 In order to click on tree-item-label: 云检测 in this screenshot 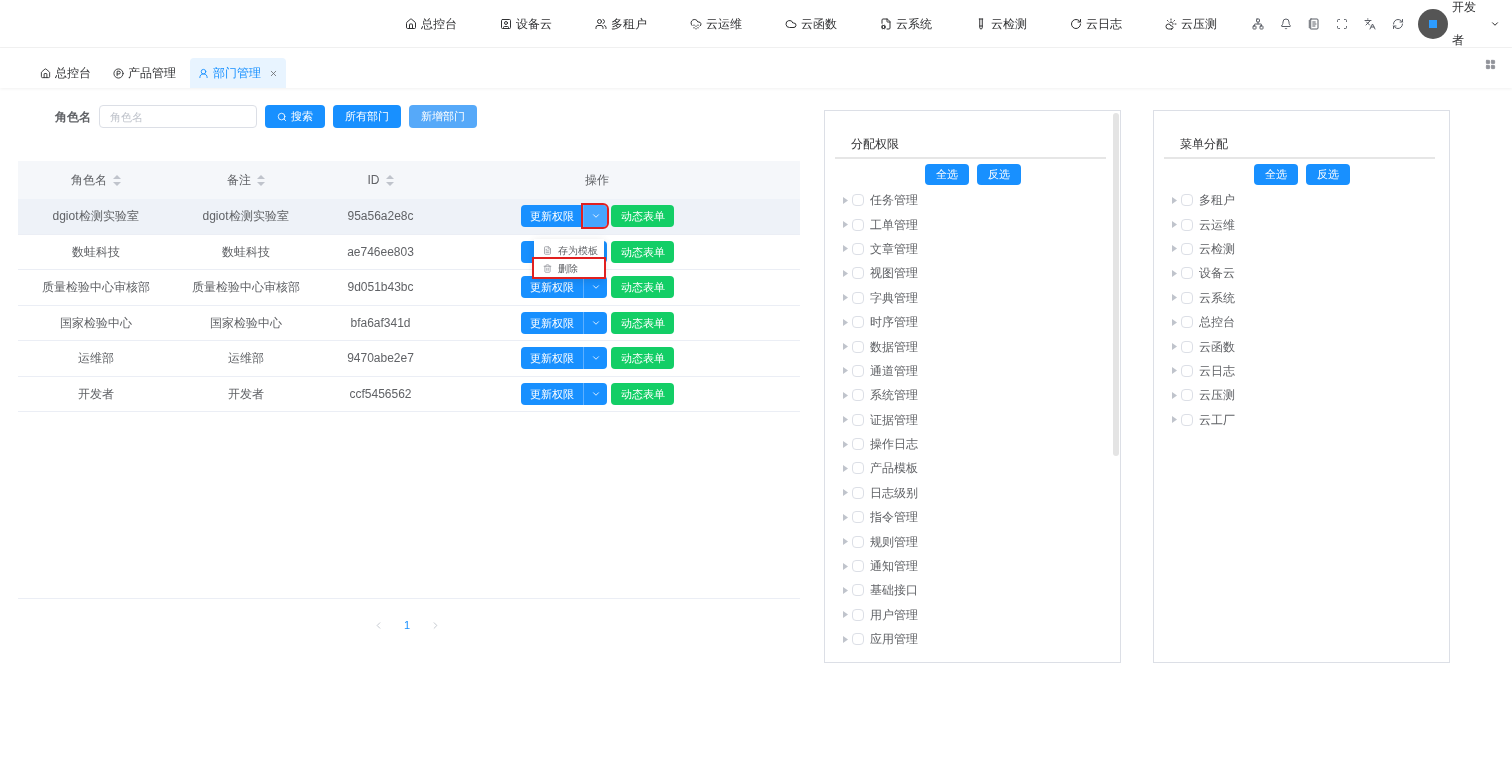, I will do `click(1217, 248)`.